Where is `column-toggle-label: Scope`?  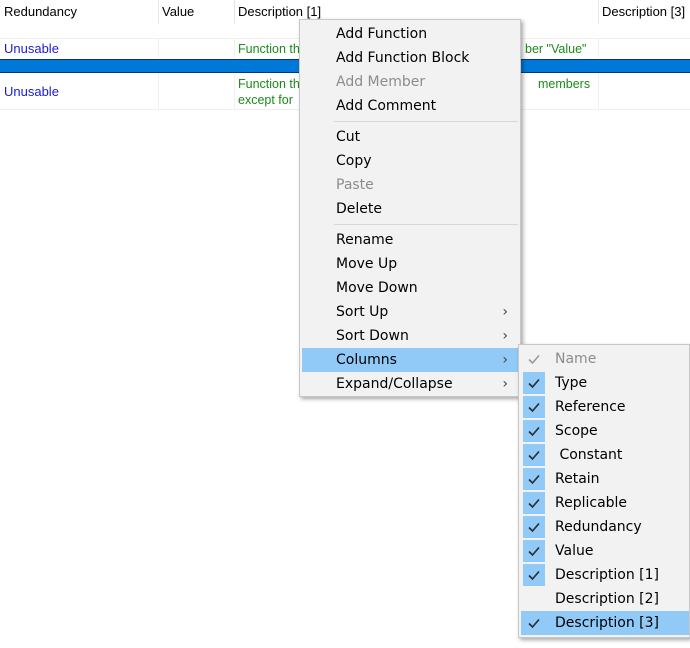 column-toggle-label: Scope is located at coordinates (576, 431).